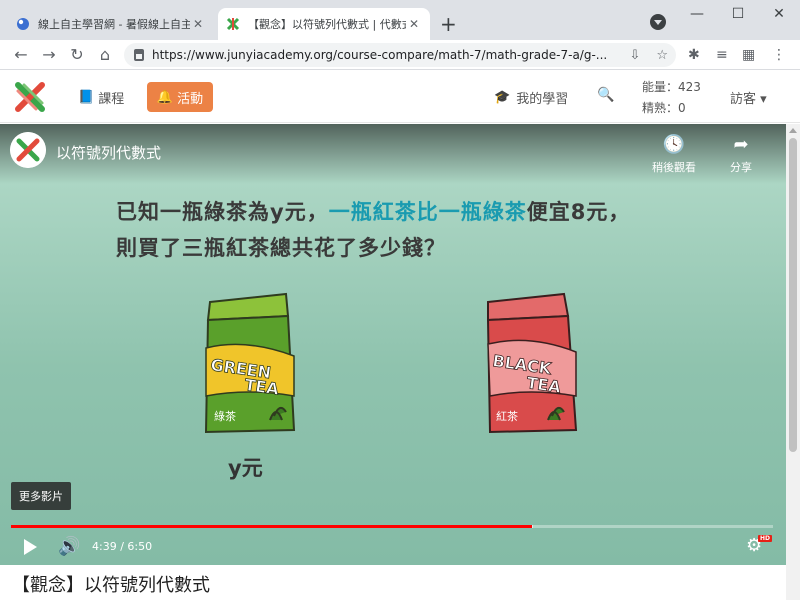 The width and height of the screenshot is (800, 600). What do you see at coordinates (779, 55) in the screenshot?
I see `menu-icon: ⋮` at bounding box center [779, 55].